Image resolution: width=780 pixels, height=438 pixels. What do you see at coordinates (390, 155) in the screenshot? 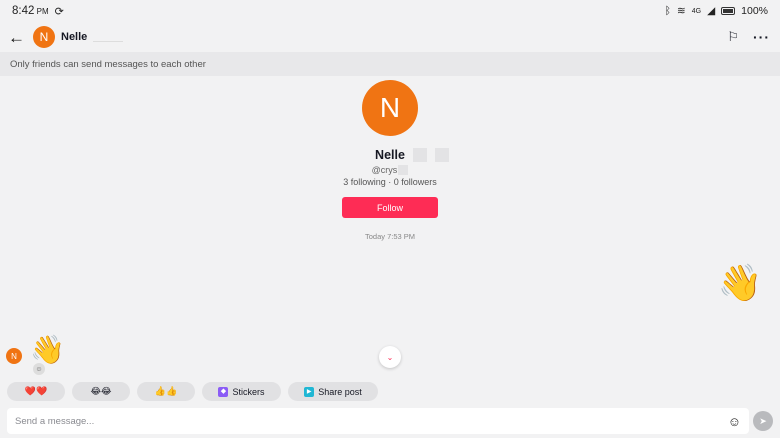
I see `profile-name: Nelle` at bounding box center [390, 155].